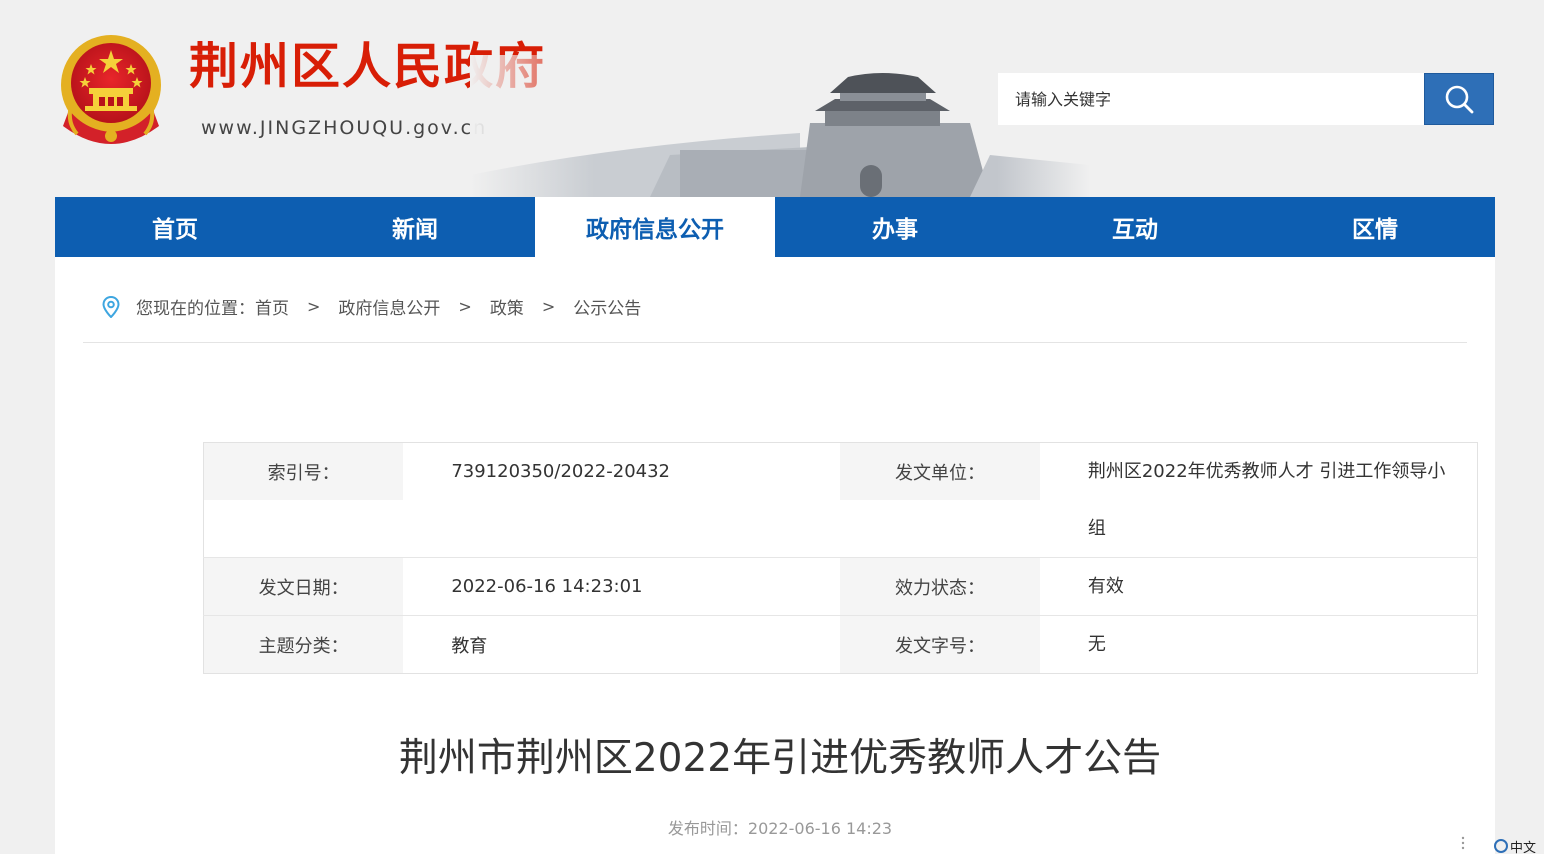 The height and width of the screenshot is (854, 1544). What do you see at coordinates (303, 471) in the screenshot?
I see `index-label: 索引号：` at bounding box center [303, 471].